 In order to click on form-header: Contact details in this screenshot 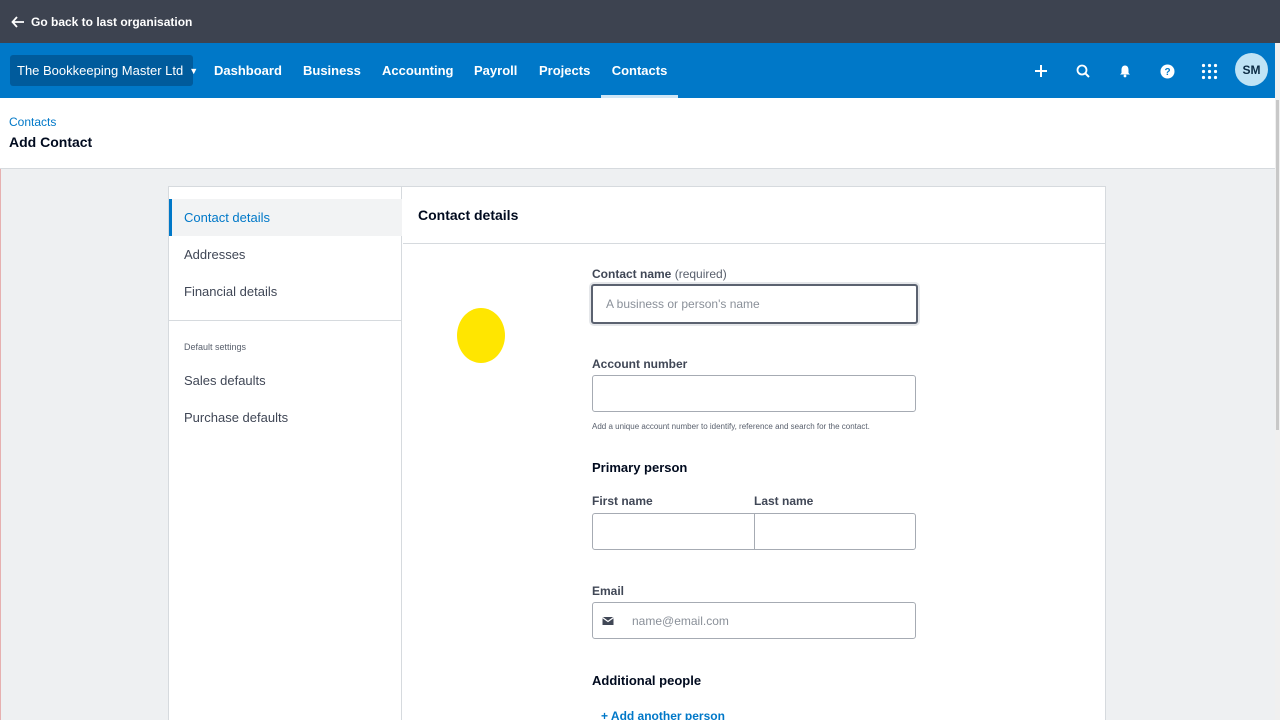, I will do `click(754, 215)`.